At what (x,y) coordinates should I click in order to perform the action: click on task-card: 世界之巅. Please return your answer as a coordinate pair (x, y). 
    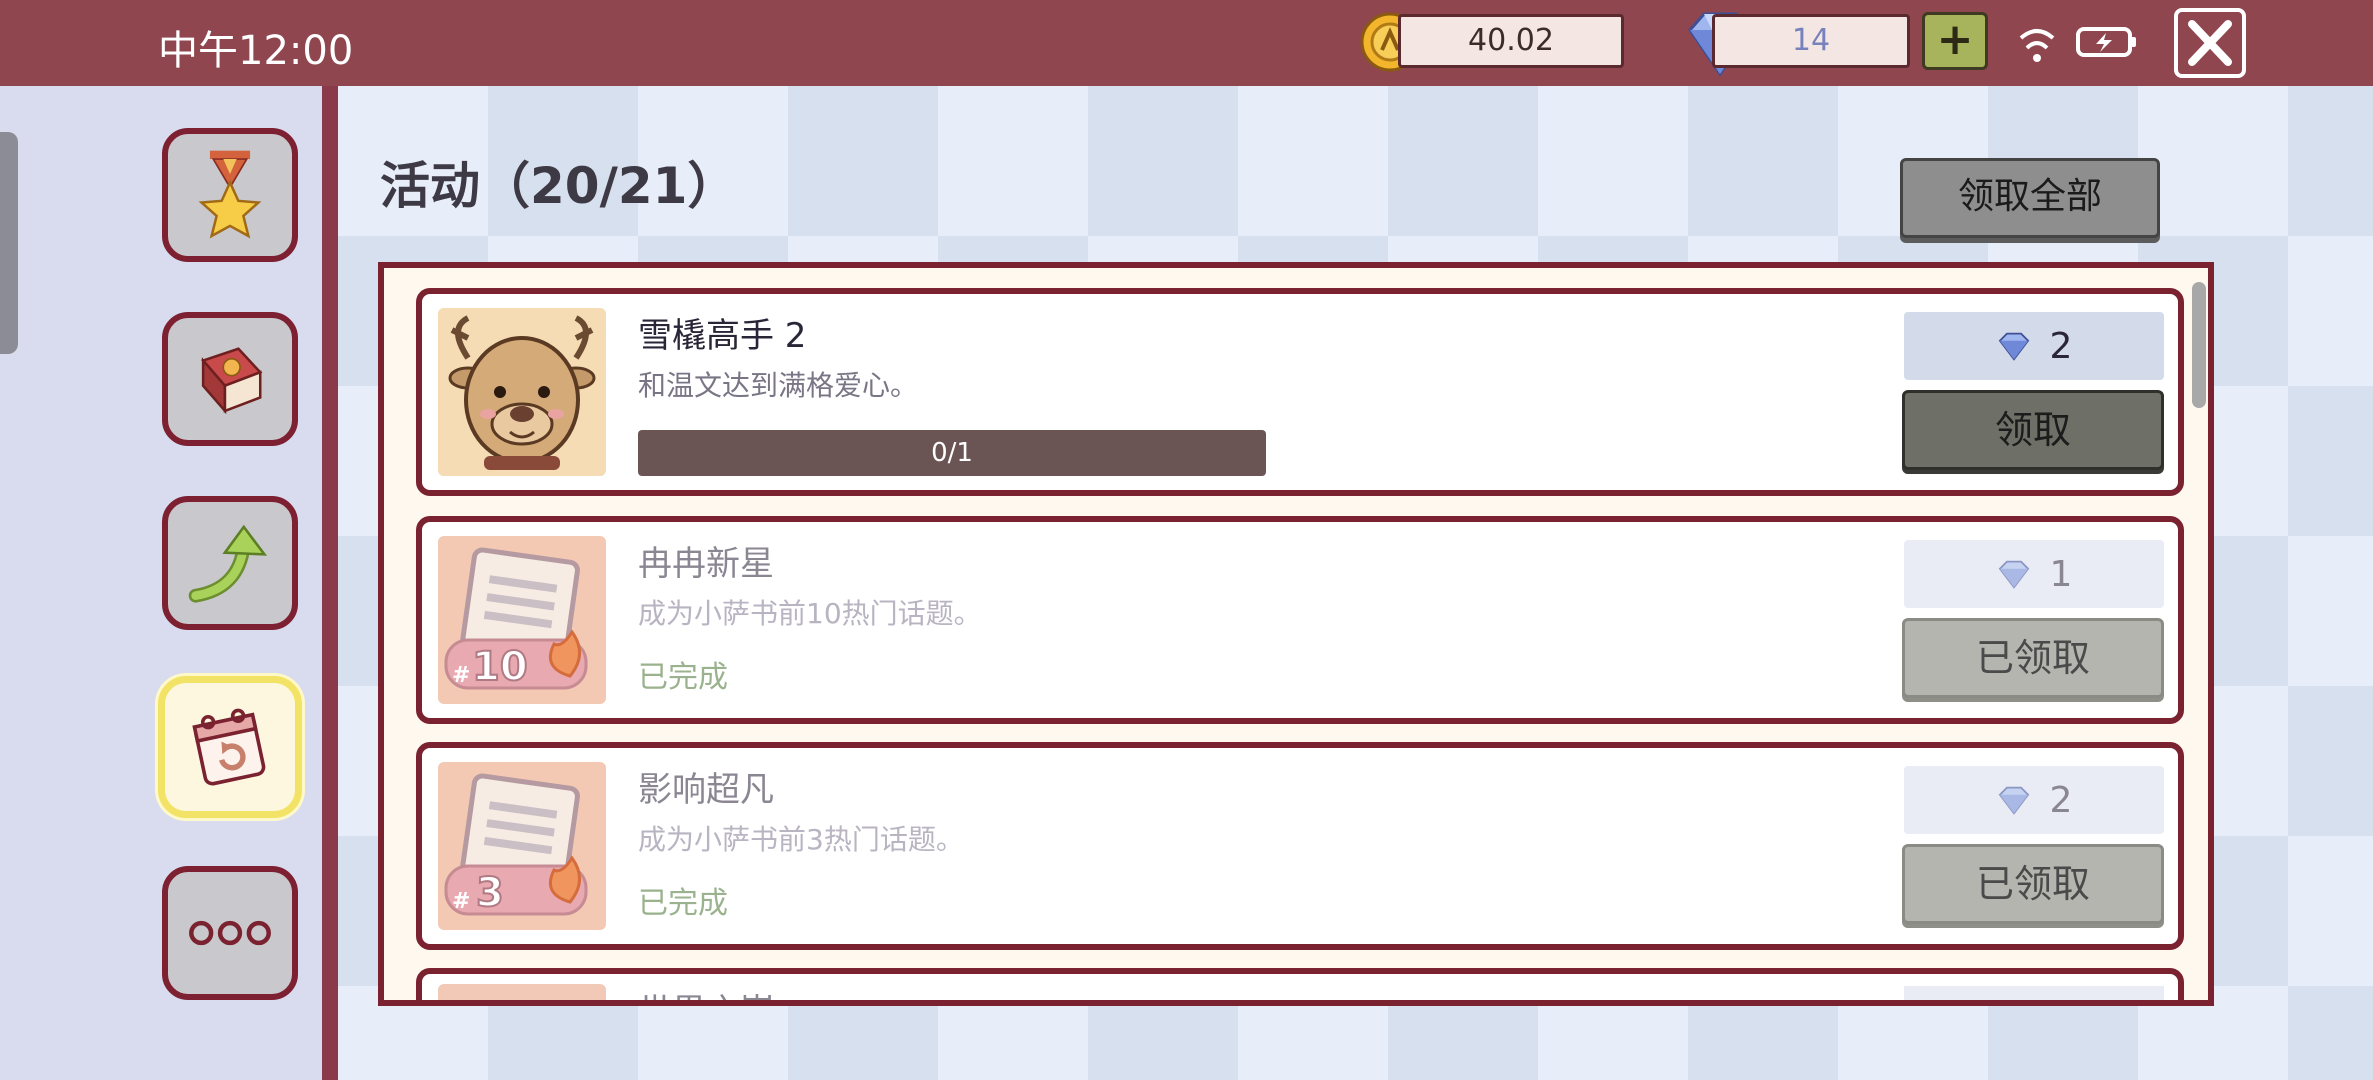
    Looking at the image, I should click on (1300, 984).